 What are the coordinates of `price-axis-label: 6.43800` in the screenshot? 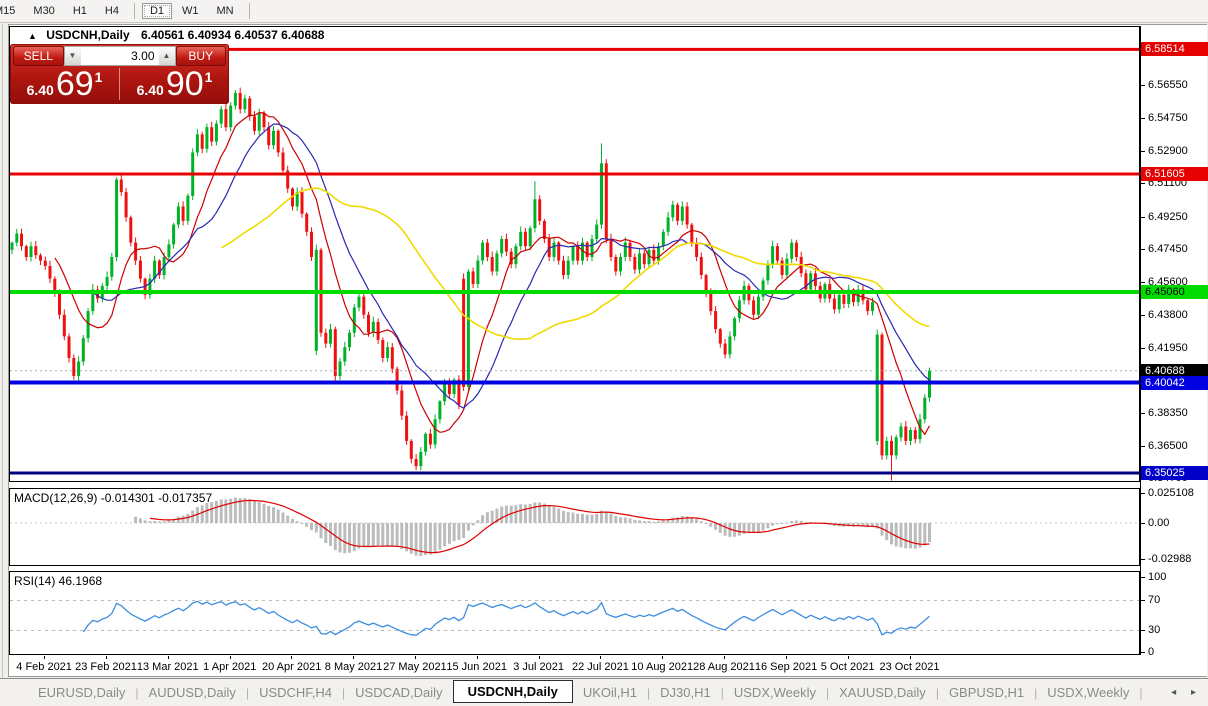 It's located at (1168, 315).